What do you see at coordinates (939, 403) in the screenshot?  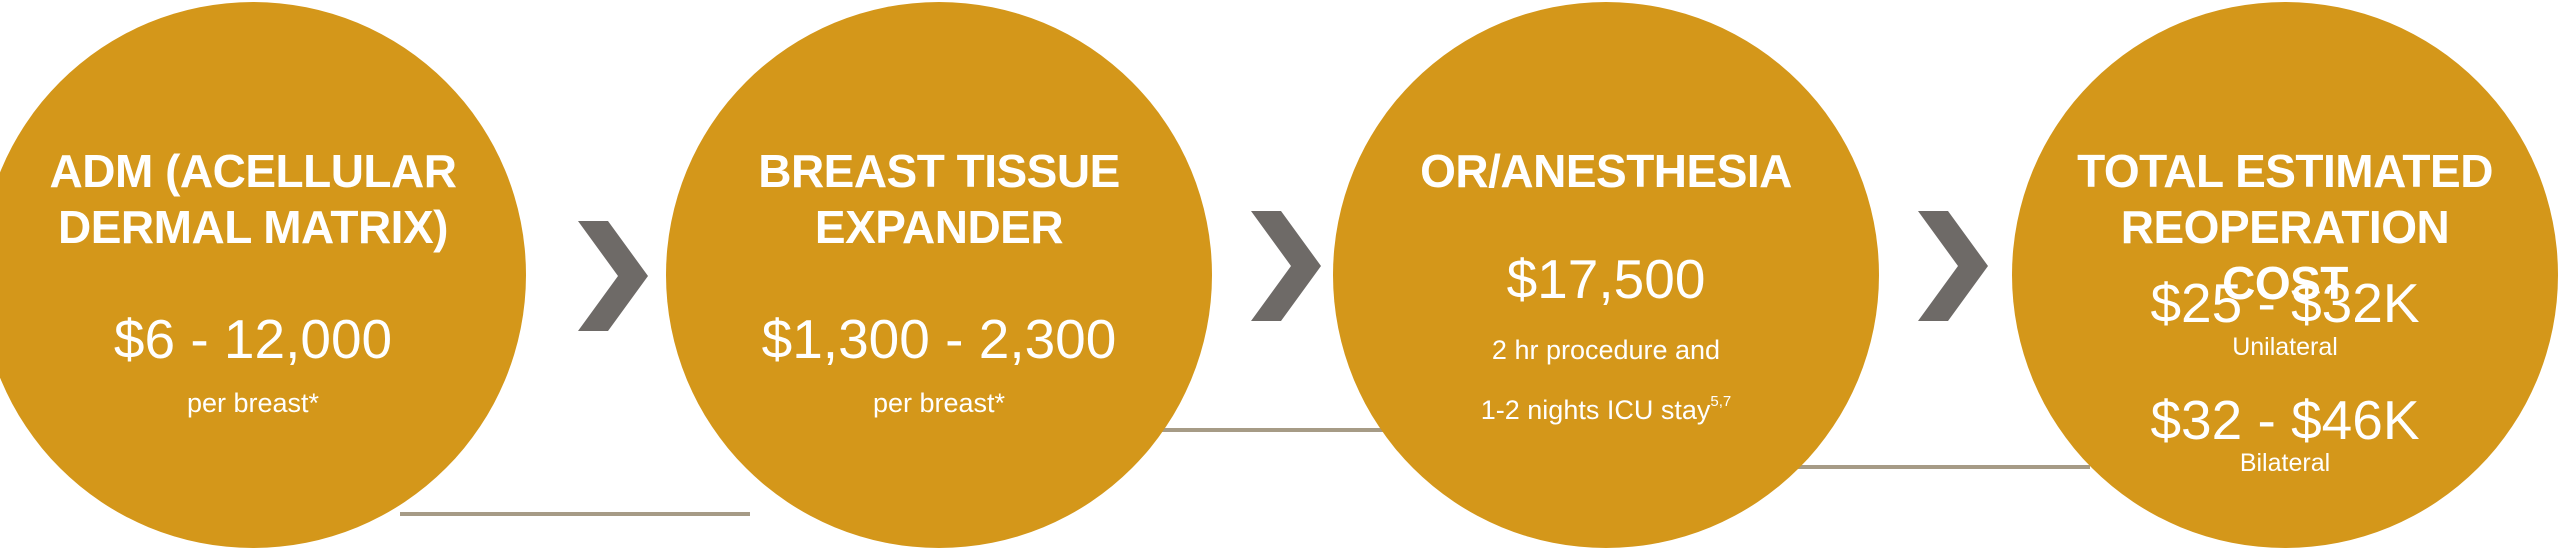 I see `step-tissue-expander-note: per breast*` at bounding box center [939, 403].